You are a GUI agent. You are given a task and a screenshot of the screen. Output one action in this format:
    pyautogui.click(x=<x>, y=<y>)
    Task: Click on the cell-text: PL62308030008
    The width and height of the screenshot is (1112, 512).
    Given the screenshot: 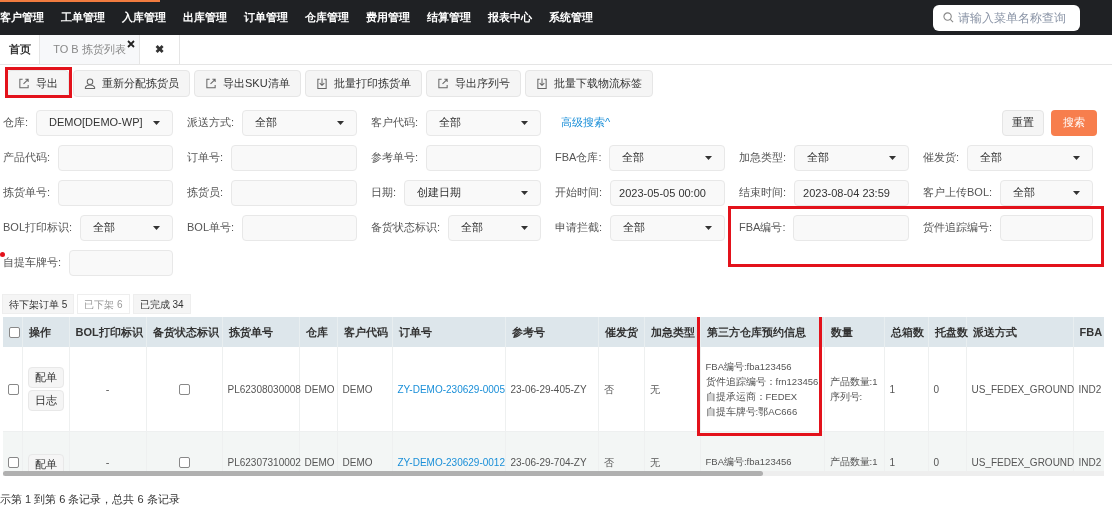 What is the action you would take?
    pyautogui.click(x=264, y=389)
    